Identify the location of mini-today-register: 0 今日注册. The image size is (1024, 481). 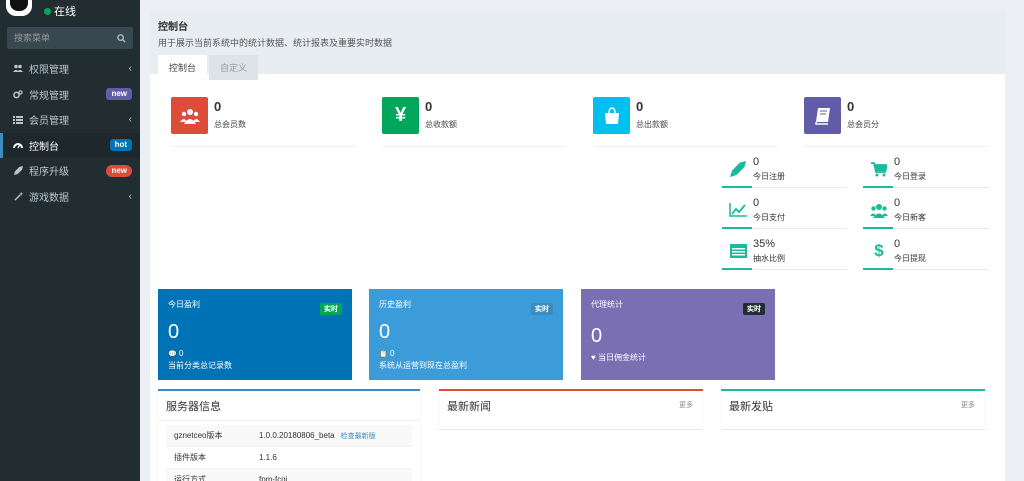
(784, 172).